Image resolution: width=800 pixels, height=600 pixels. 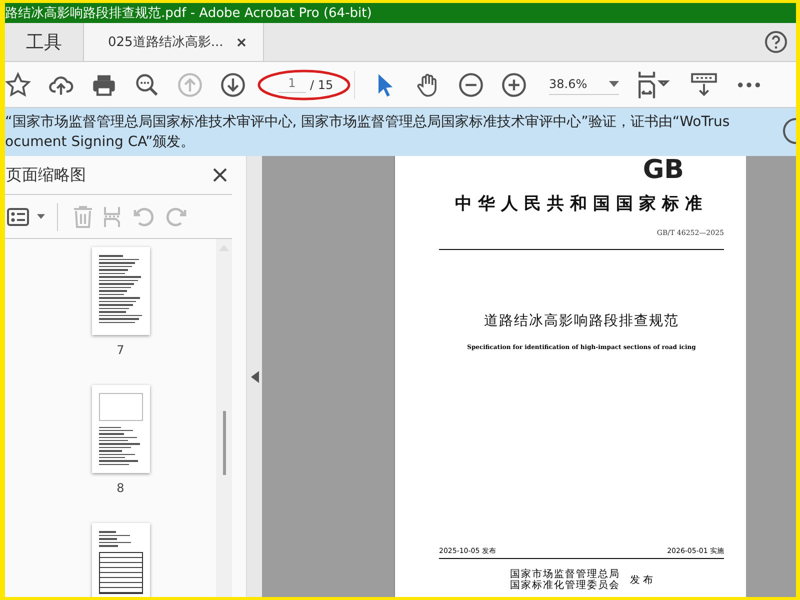 What do you see at coordinates (322, 85) in the screenshot?
I see `page-total: / 15` at bounding box center [322, 85].